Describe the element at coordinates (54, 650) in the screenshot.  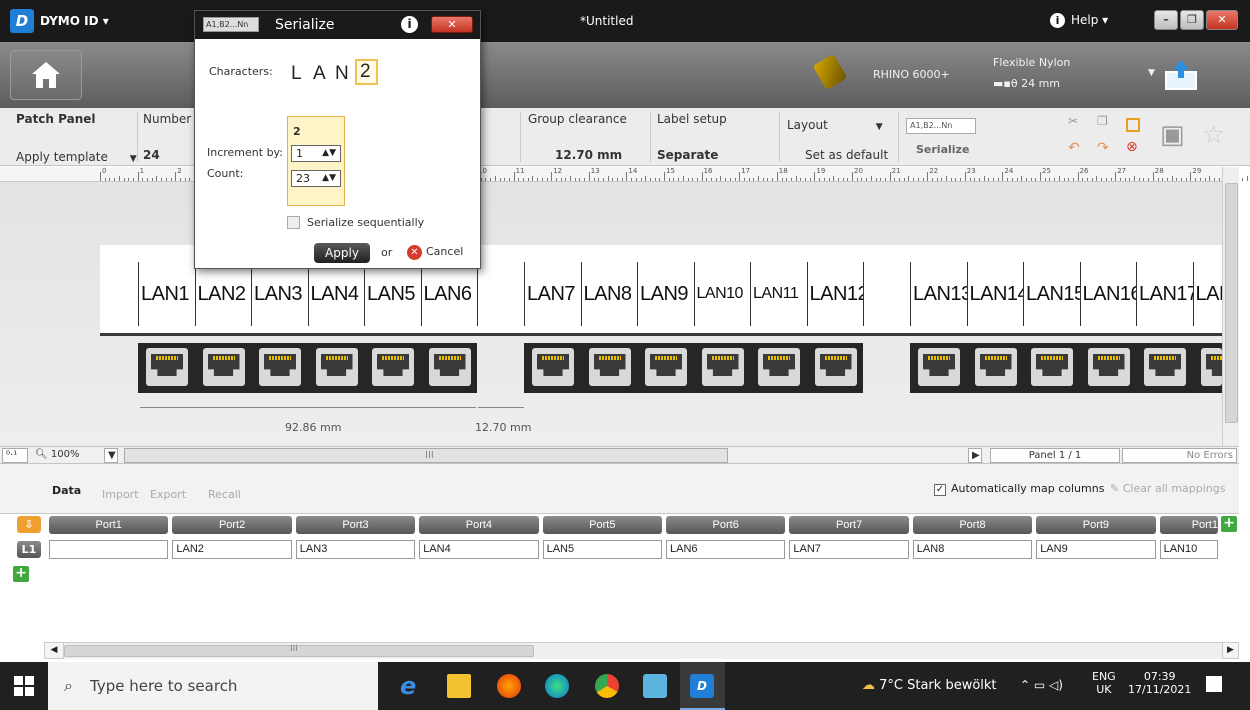
I see `scroll-left-icon: ◀` at that location.